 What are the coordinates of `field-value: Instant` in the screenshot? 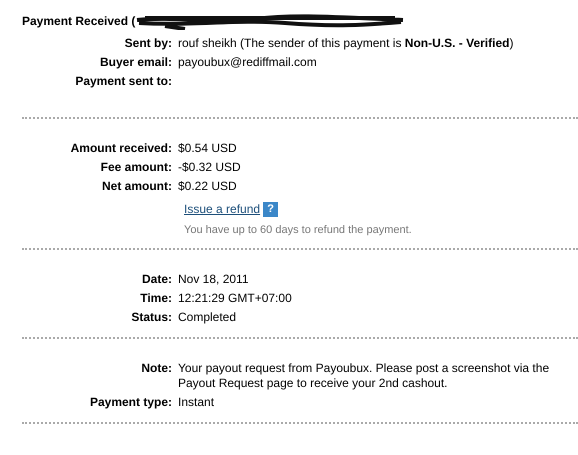 It's located at (197, 402).